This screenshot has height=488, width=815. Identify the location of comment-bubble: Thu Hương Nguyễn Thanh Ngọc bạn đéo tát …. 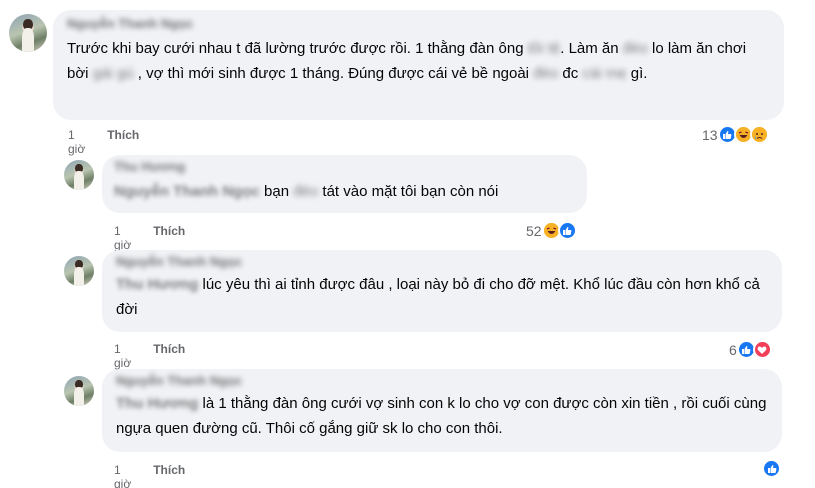
(344, 184).